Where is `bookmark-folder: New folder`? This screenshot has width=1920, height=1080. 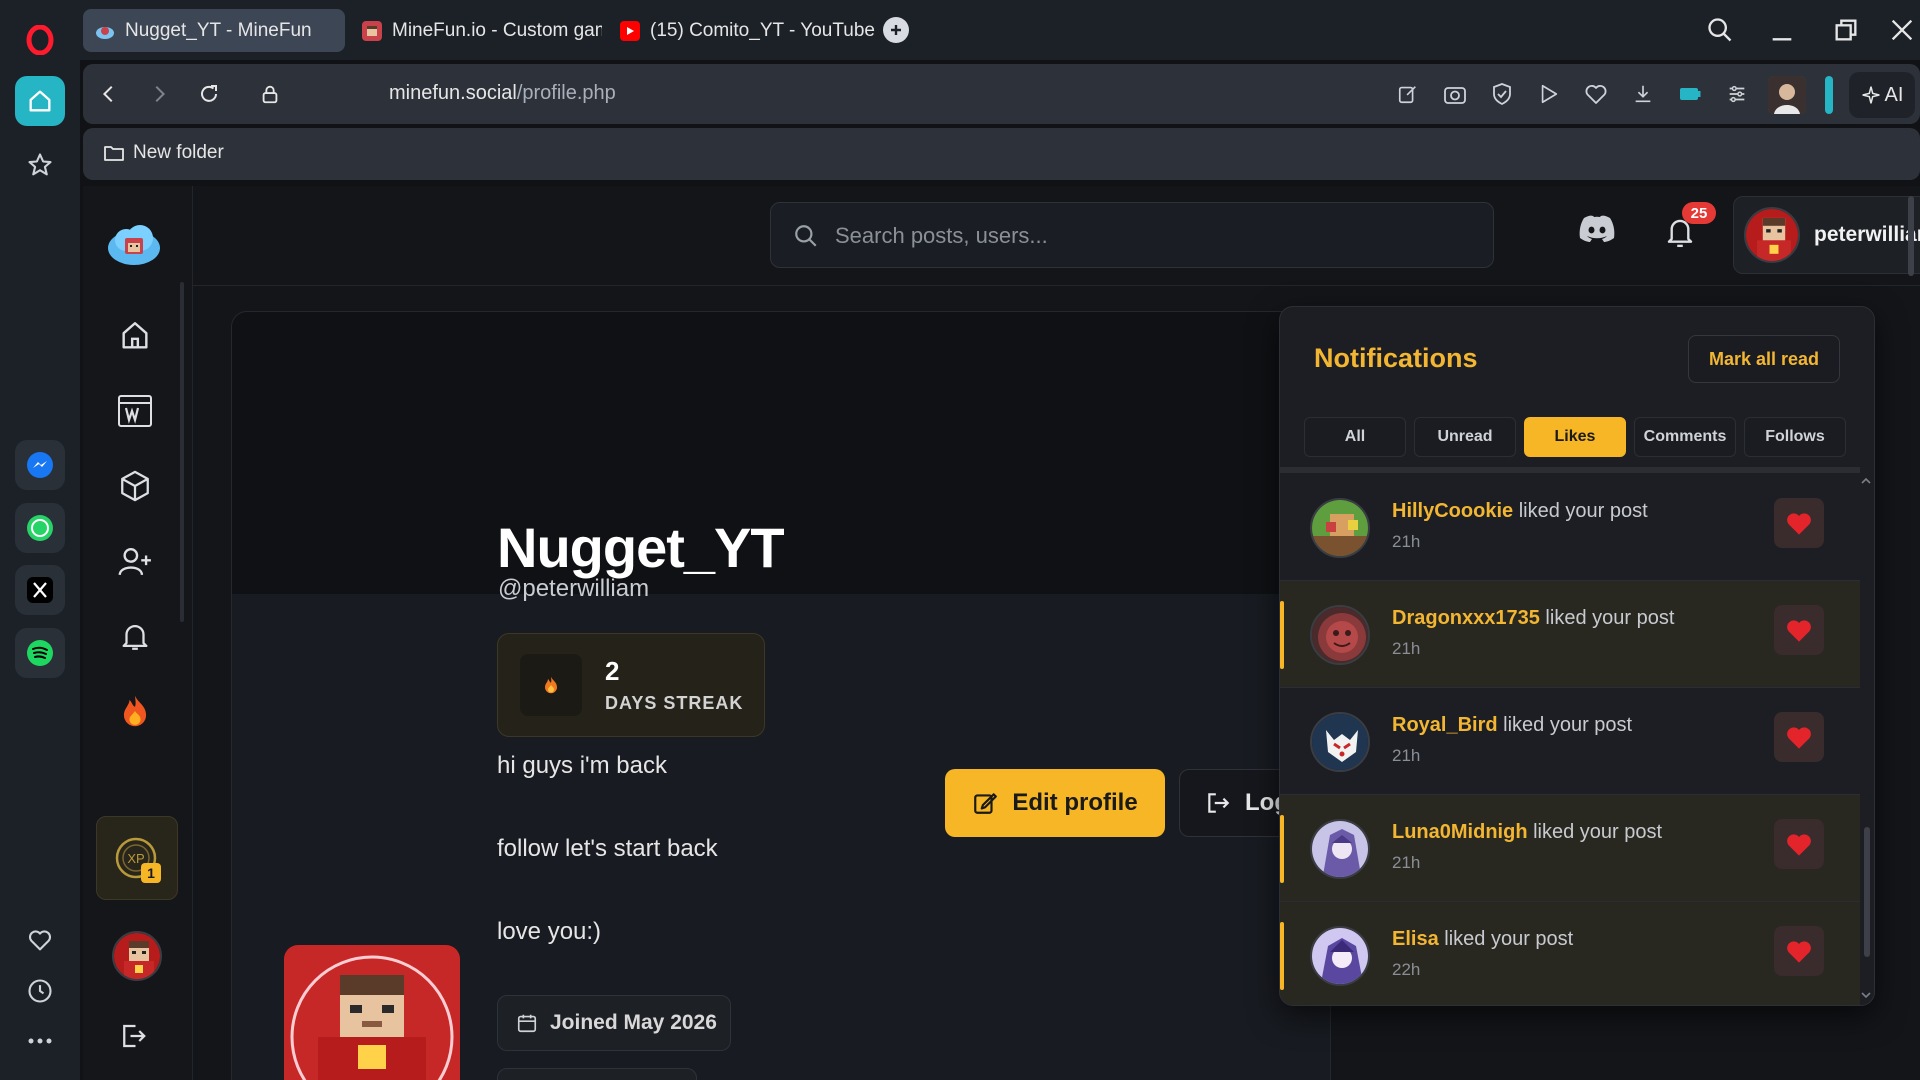 bookmark-folder: New folder is located at coordinates (163, 153).